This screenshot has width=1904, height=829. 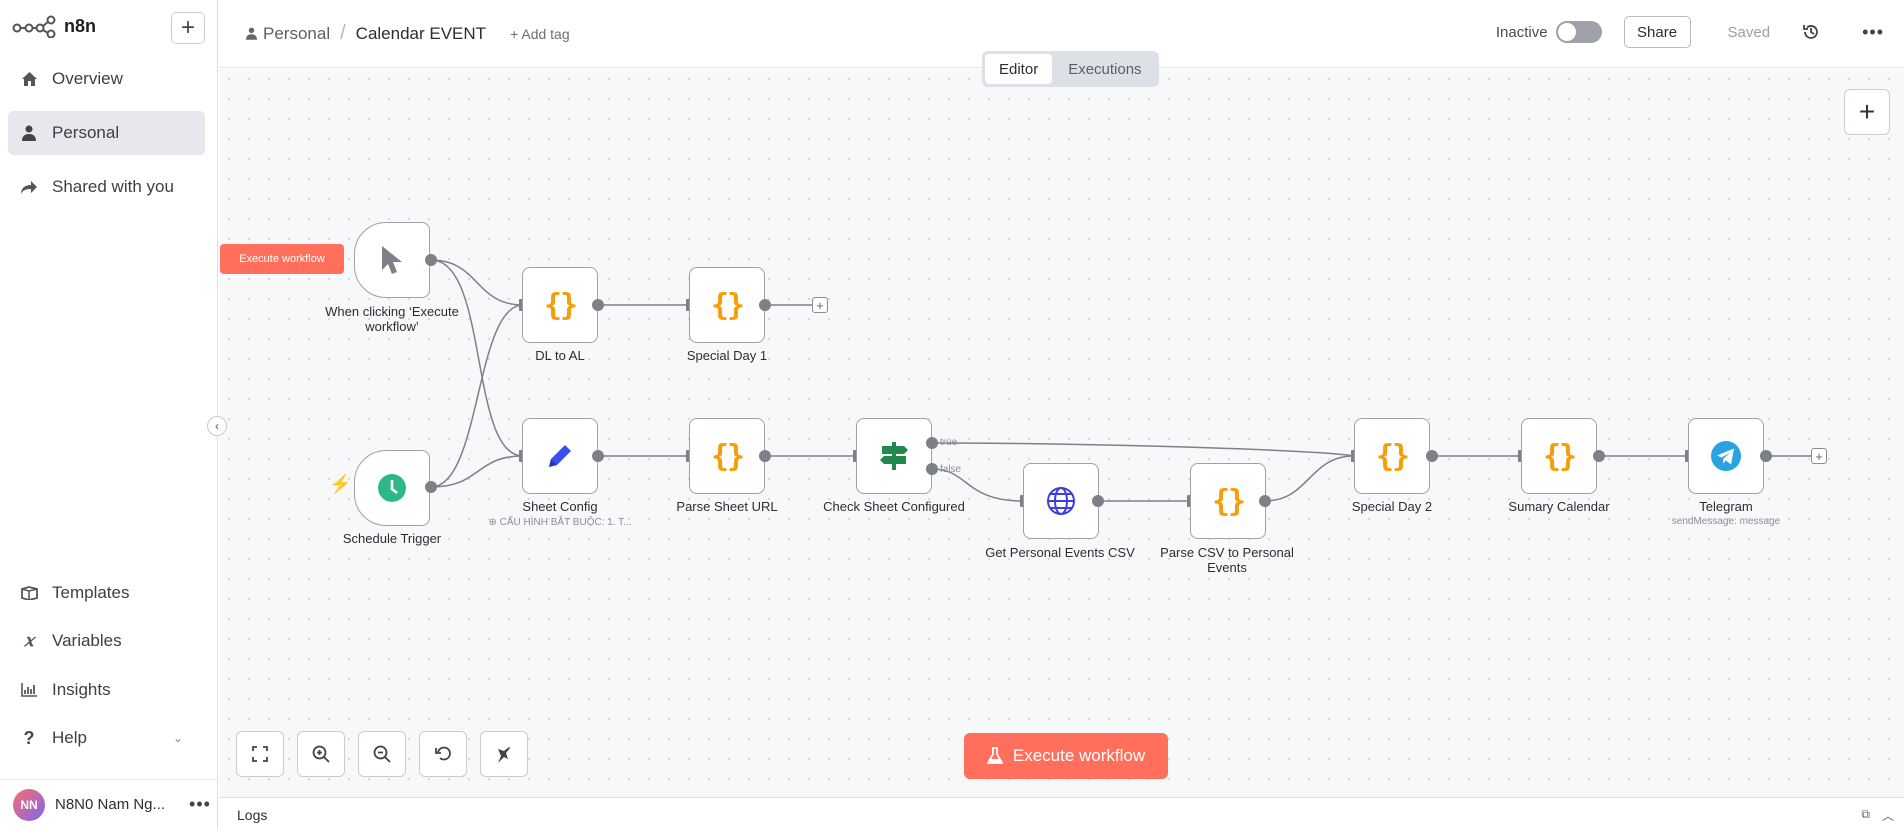 I want to click on node-label: Schedule Trigger, so click(x=392, y=538).